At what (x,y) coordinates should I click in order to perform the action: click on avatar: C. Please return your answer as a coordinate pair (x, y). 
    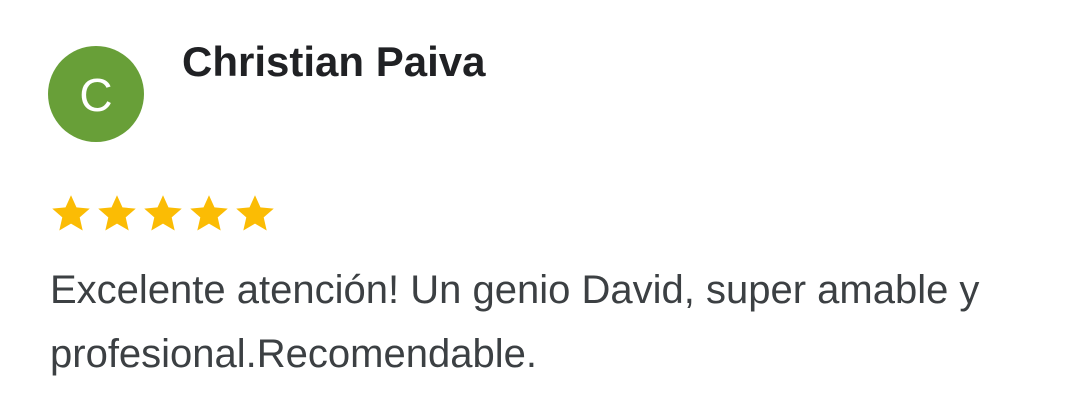
    Looking at the image, I should click on (96, 94).